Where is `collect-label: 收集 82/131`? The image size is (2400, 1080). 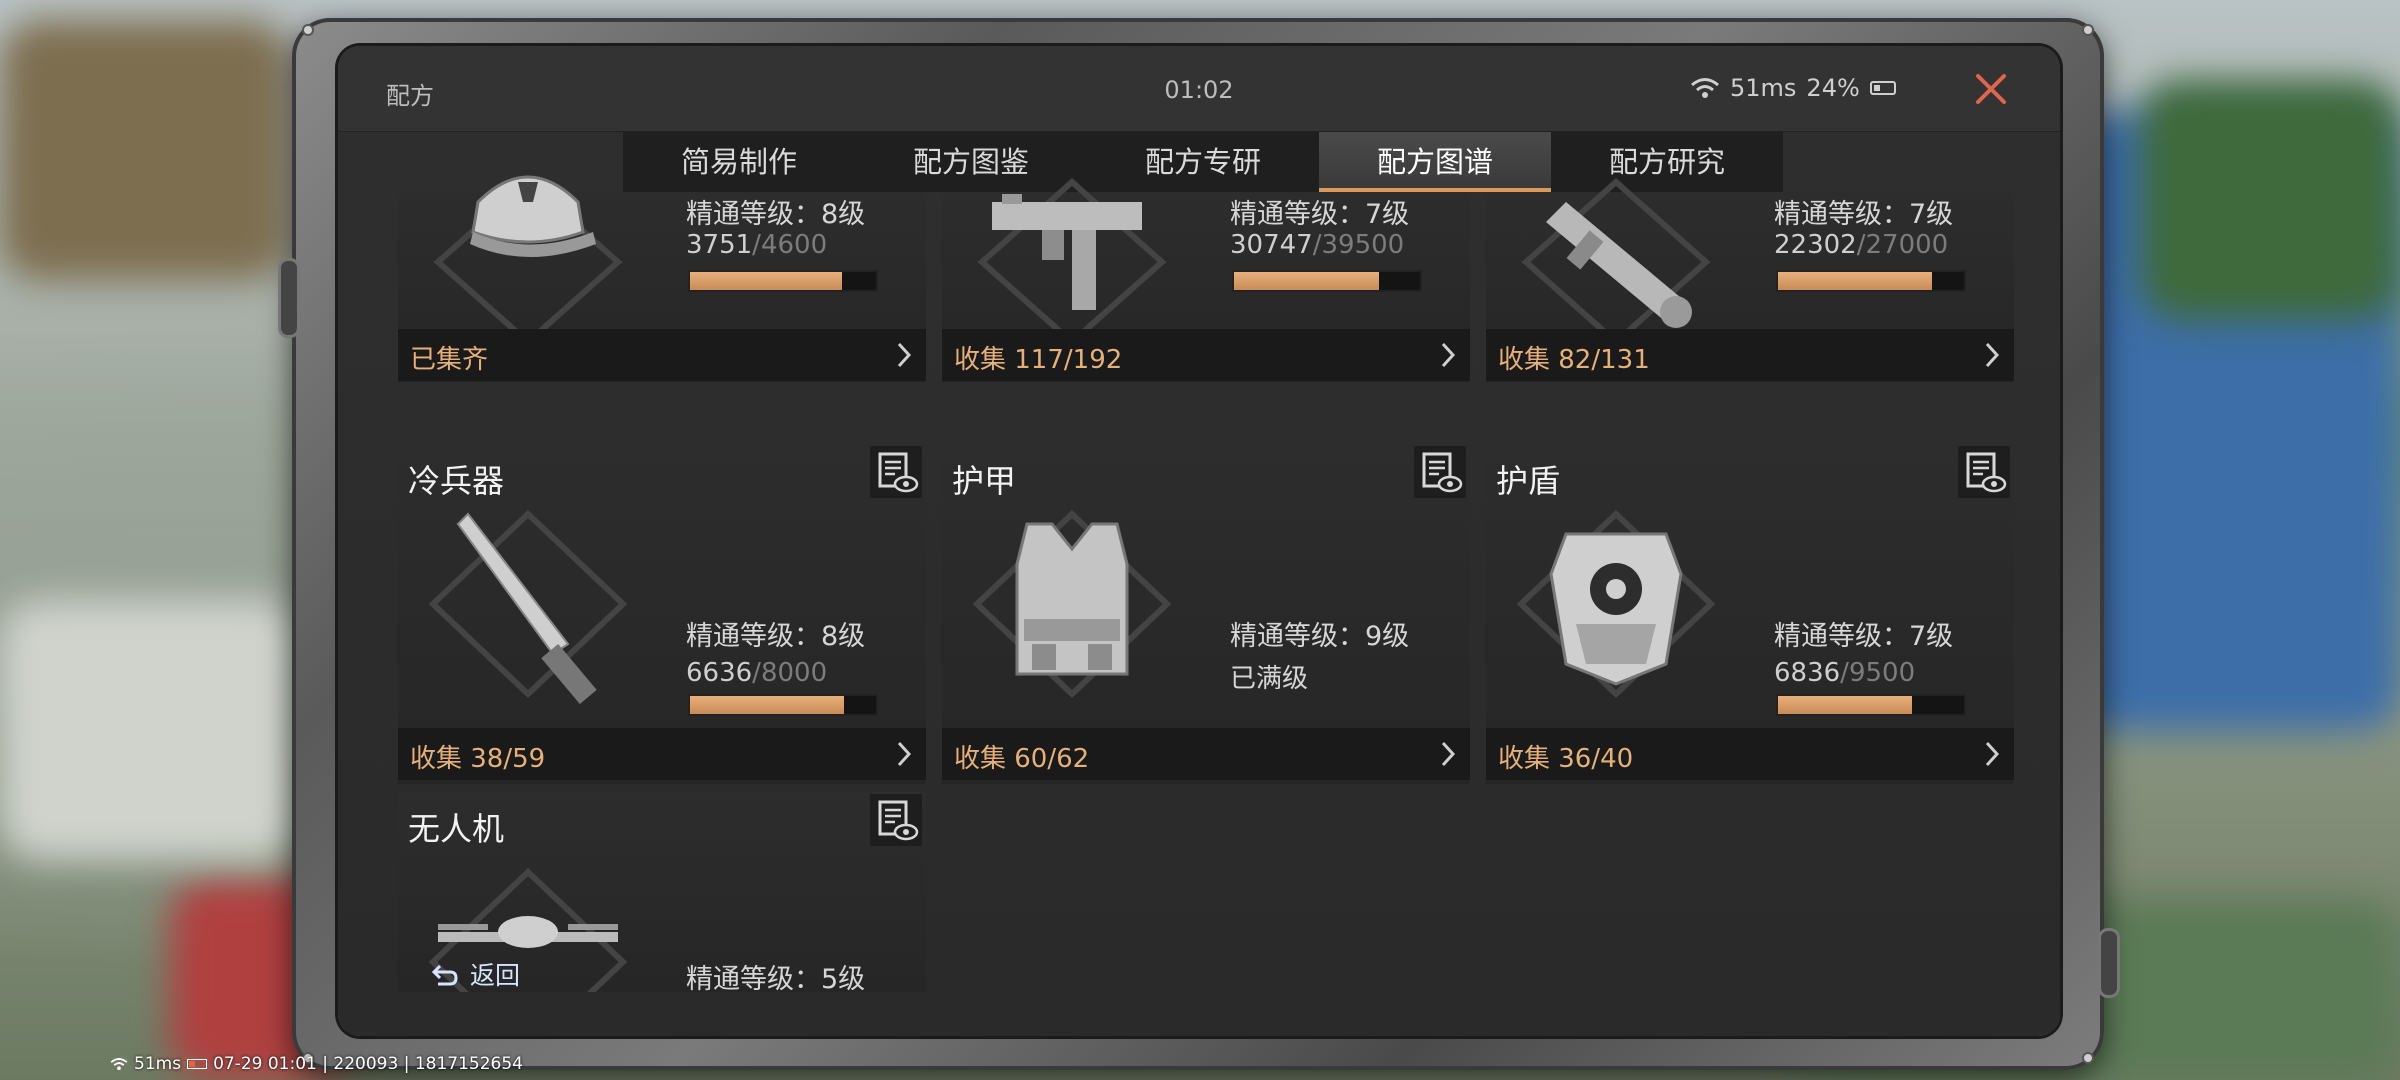
collect-label: 收集 82/131 is located at coordinates (1574, 360).